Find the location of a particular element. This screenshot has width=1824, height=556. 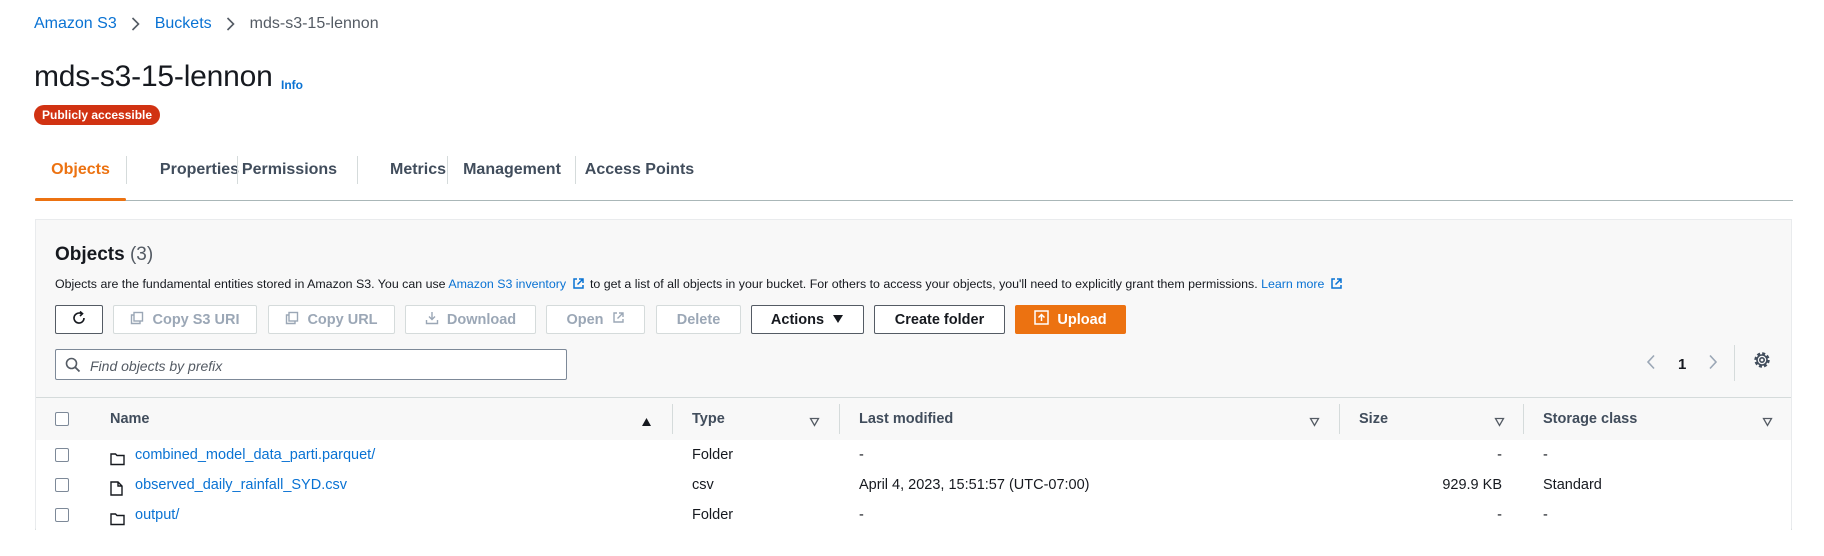

status-badge: Publicly accessible is located at coordinates (97, 115).